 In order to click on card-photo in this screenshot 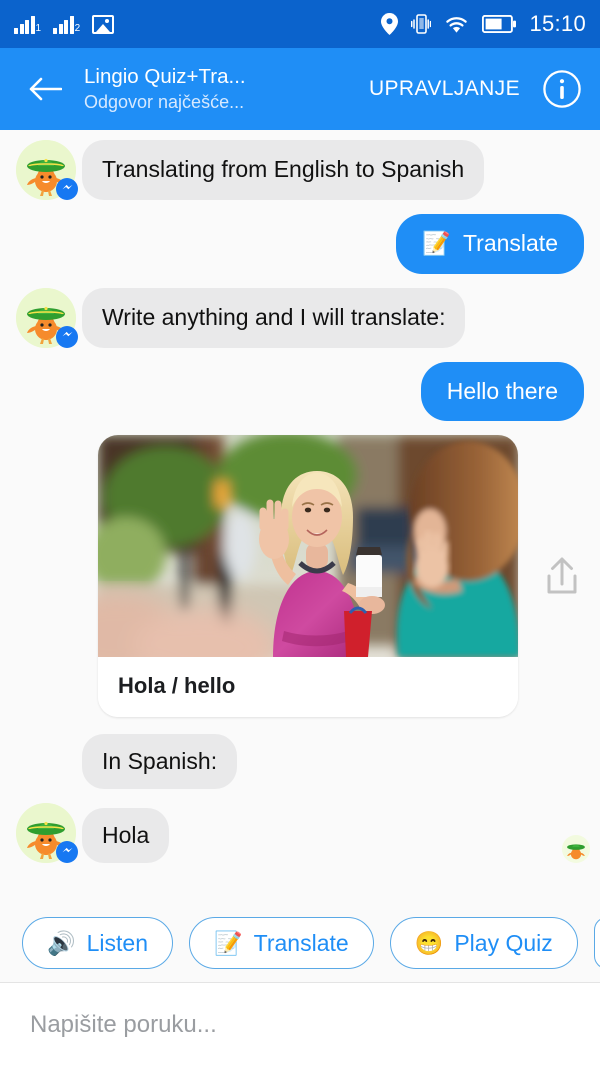, I will do `click(308, 546)`.